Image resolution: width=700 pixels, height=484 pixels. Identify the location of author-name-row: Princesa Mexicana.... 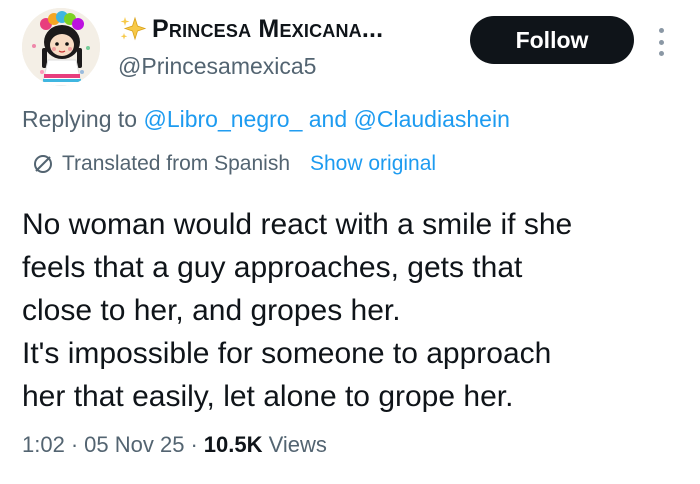
(250, 29).